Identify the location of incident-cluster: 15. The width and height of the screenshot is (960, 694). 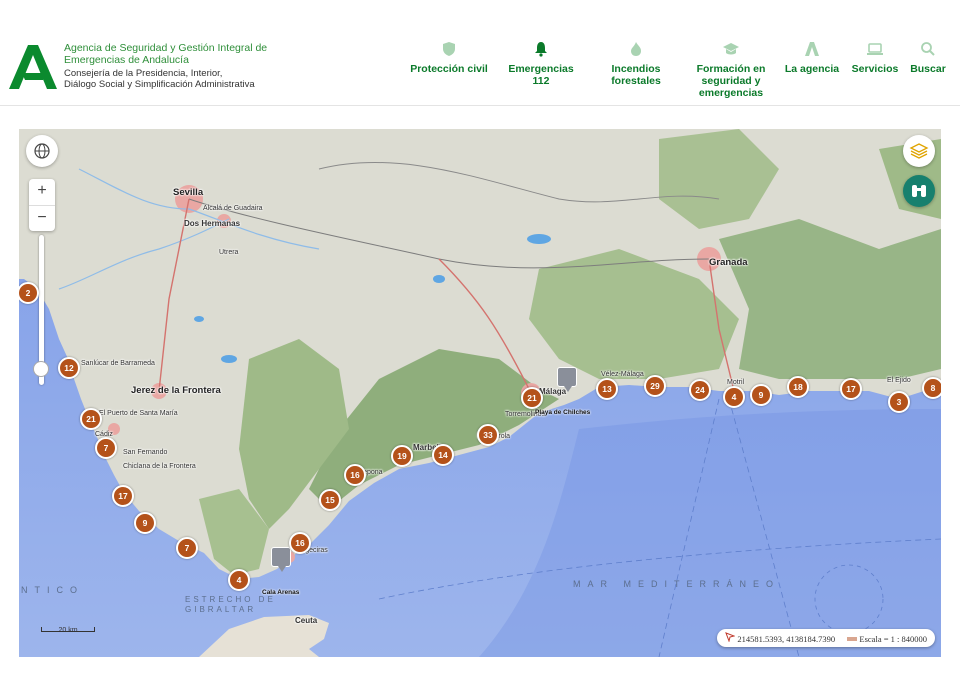
(330, 500).